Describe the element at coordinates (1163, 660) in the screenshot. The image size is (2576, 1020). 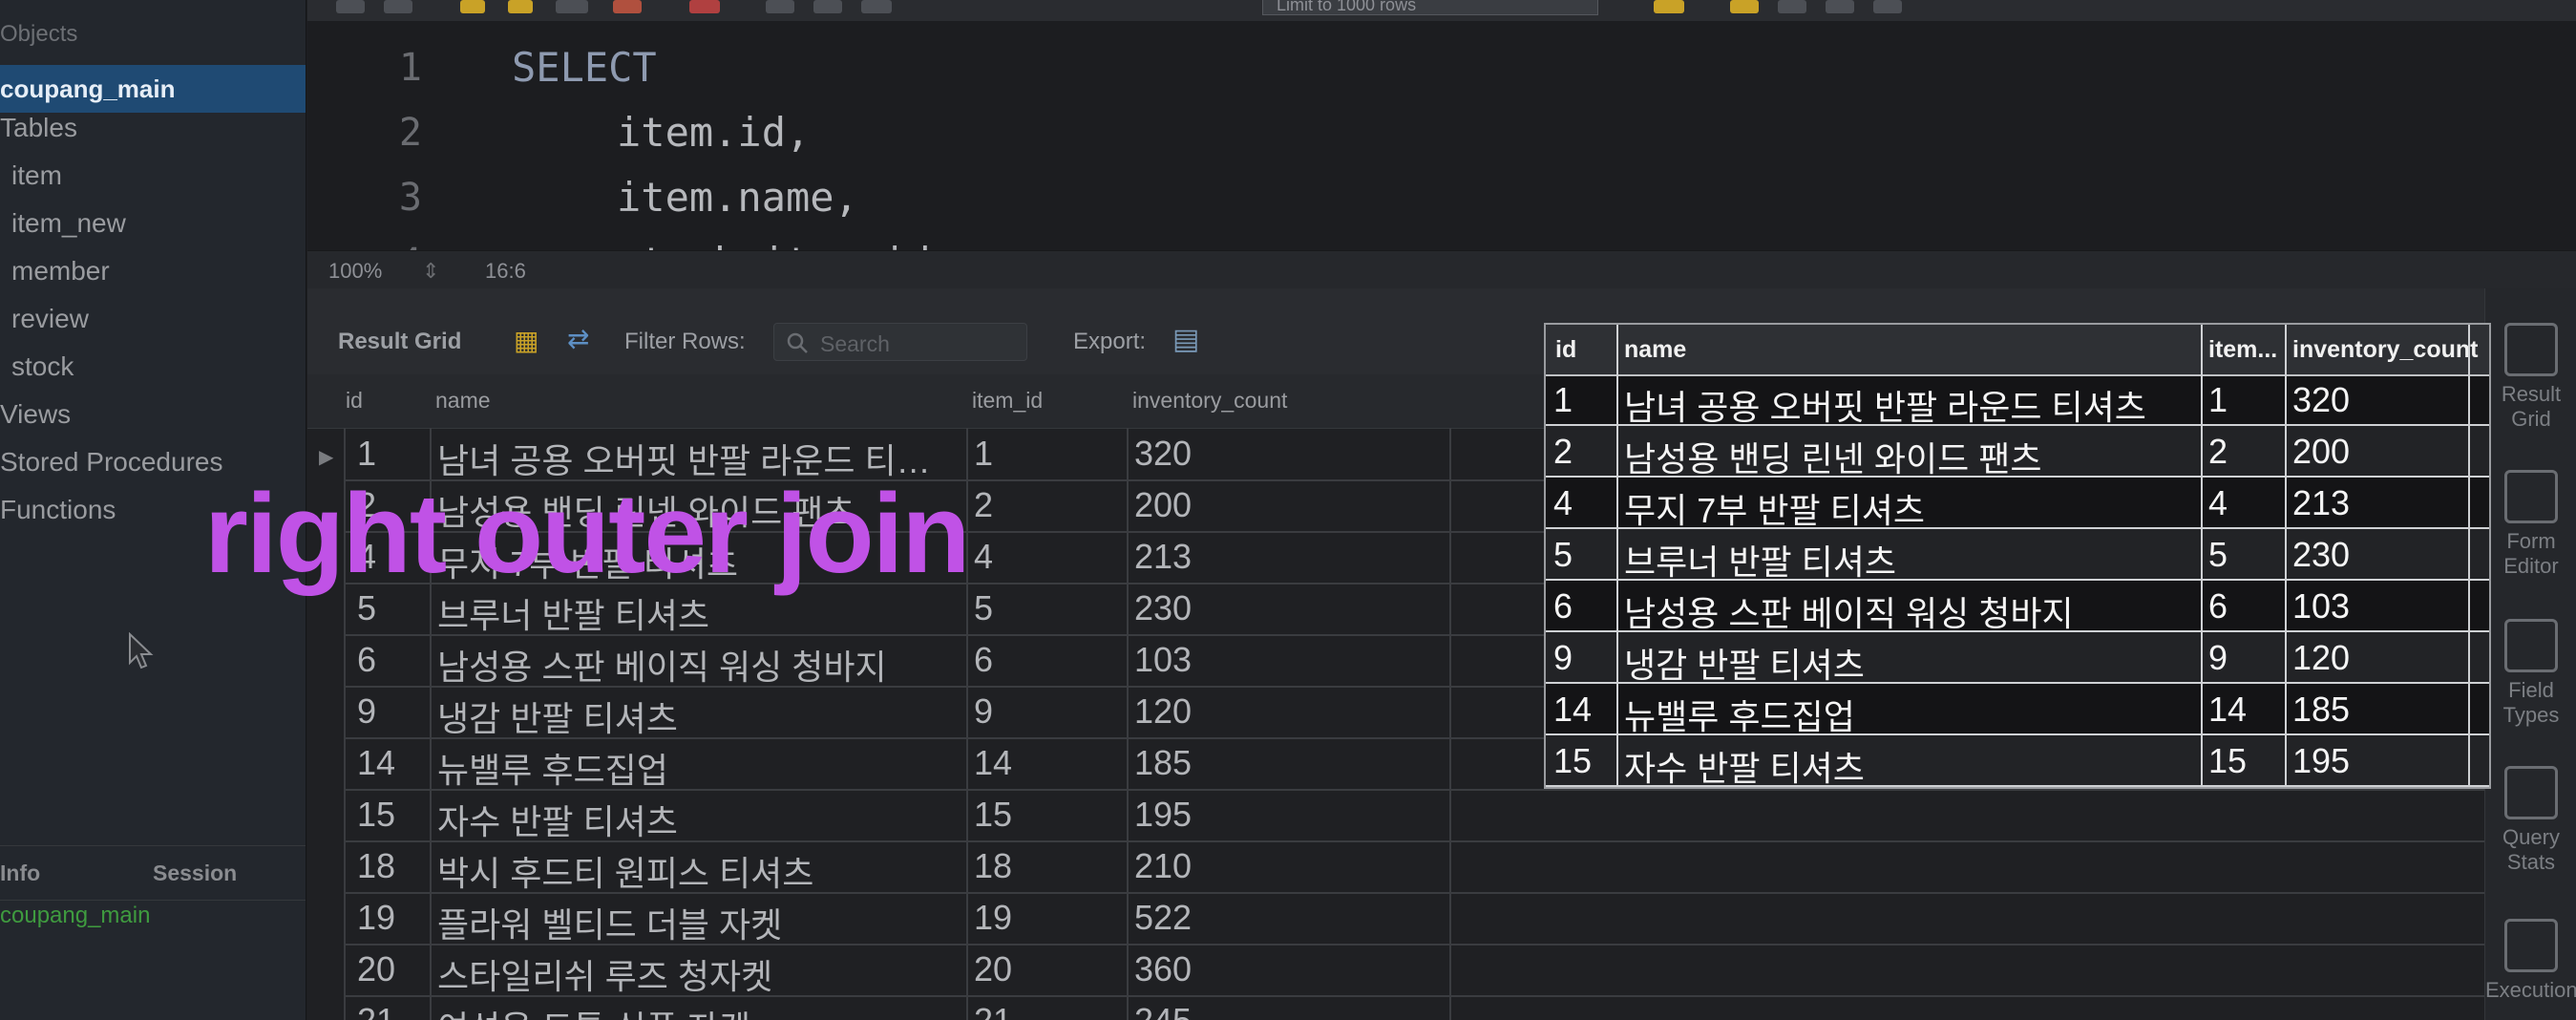
I see `cell-inventory-count: 103` at that location.